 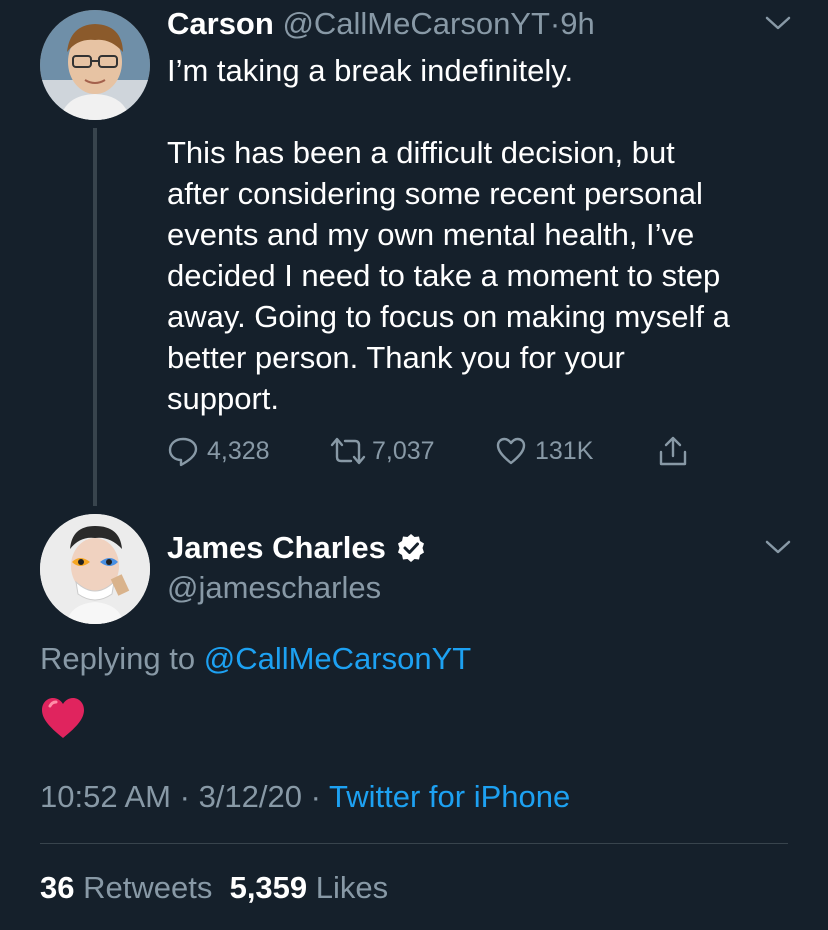 I want to click on tweet1-author-handle: @CallMeCarsonYT, so click(x=415, y=23).